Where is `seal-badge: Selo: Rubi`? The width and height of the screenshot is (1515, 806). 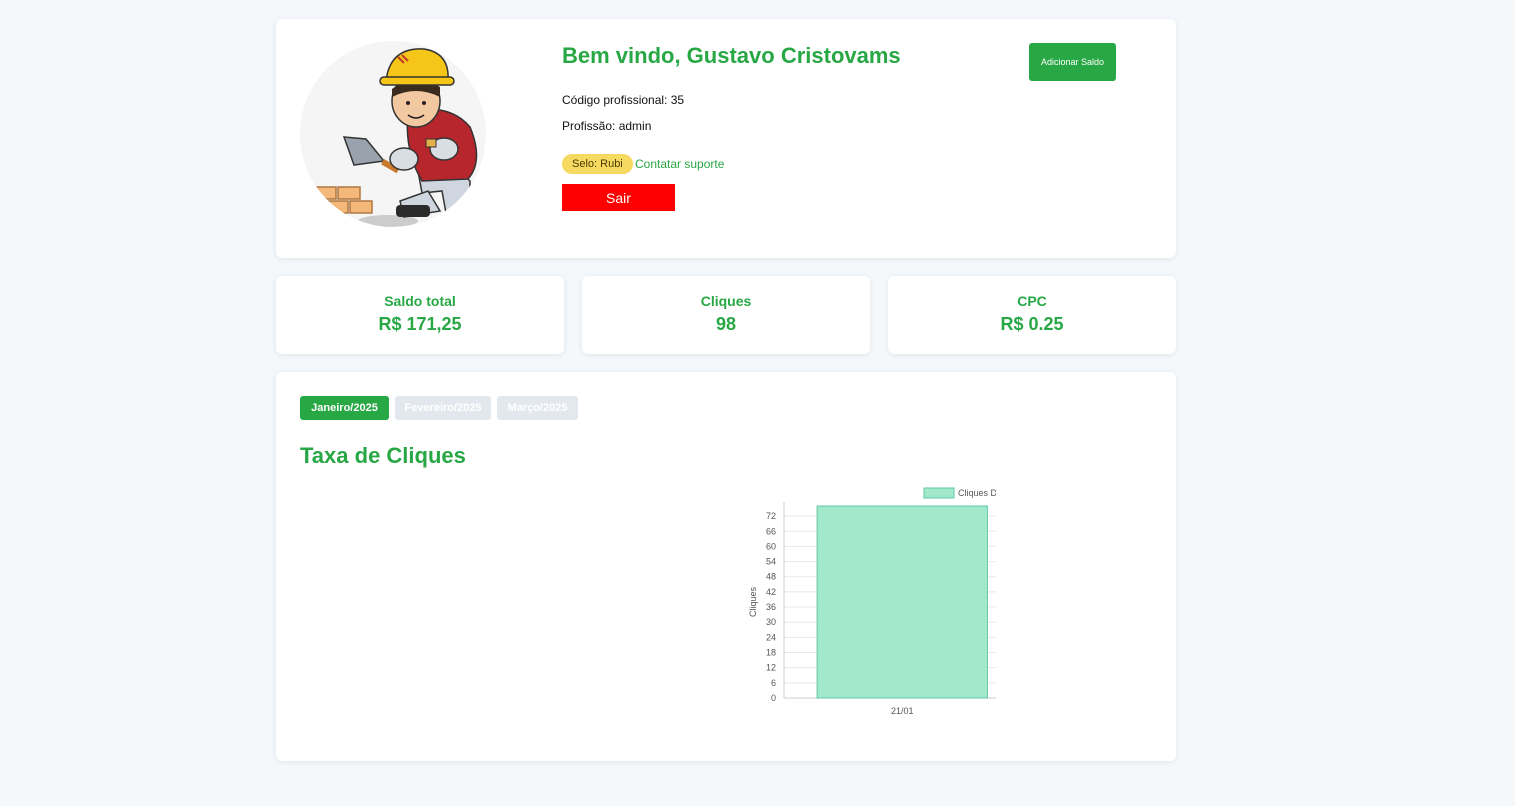
seal-badge: Selo: Rubi is located at coordinates (597, 164).